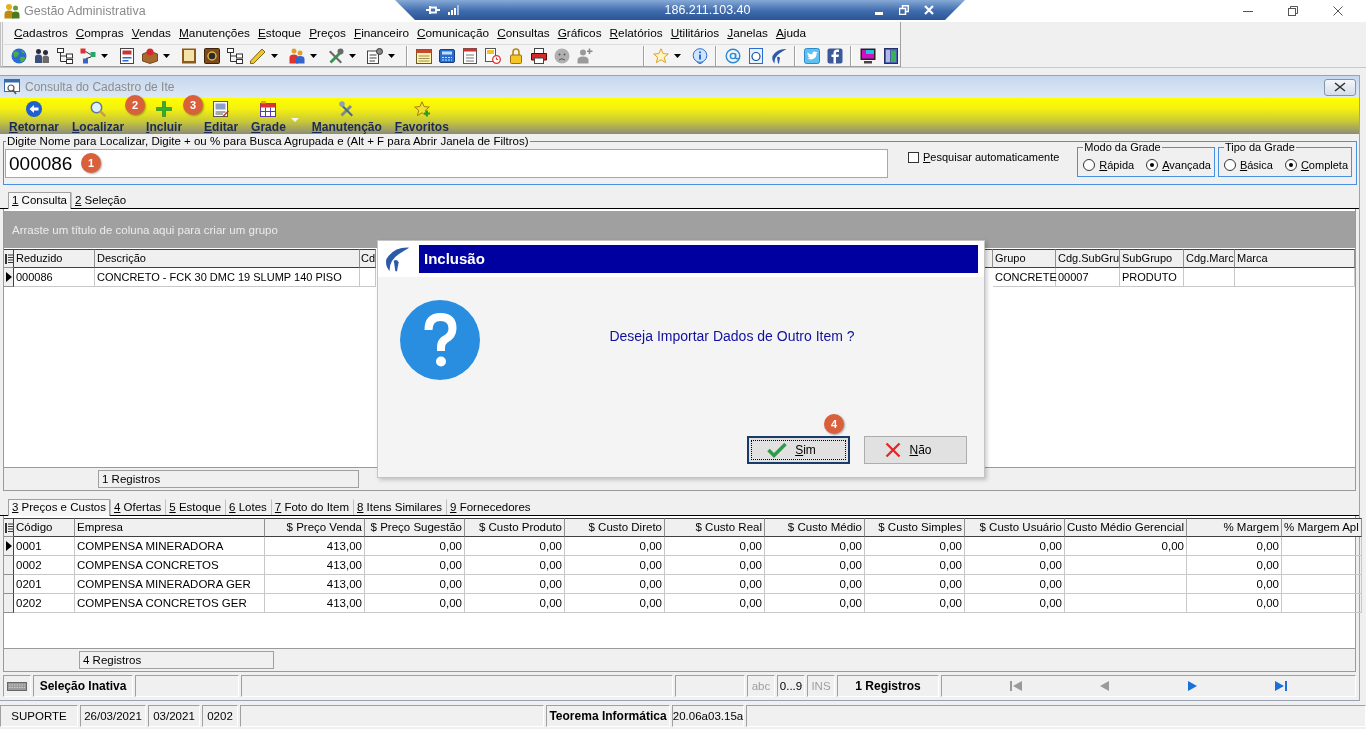 This screenshot has width=1366, height=729. I want to click on circle-document-icon, so click(755, 56).